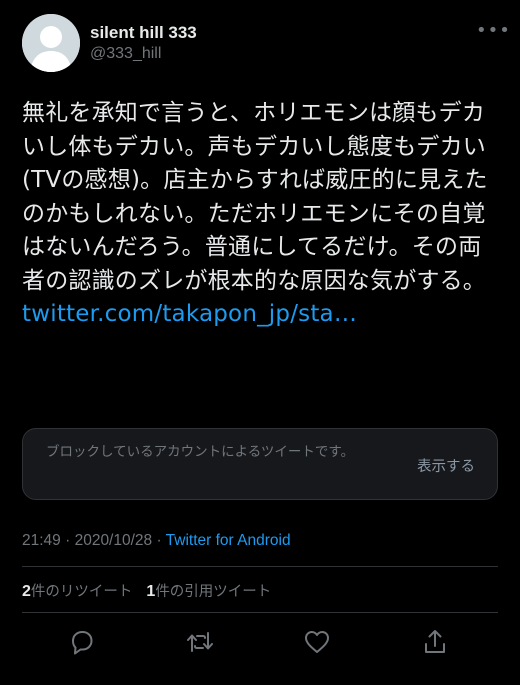 This screenshot has width=520, height=685. I want to click on retweets-label: 件のリツイート, so click(81, 592).